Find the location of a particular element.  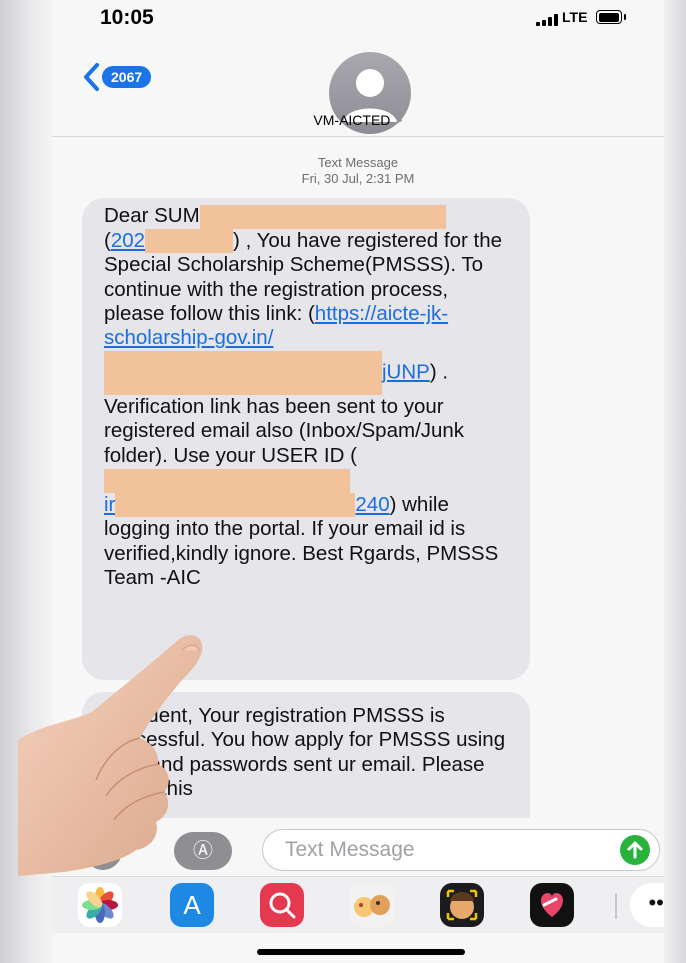

contact-name-label: VM-AICTED is located at coordinates (352, 120).